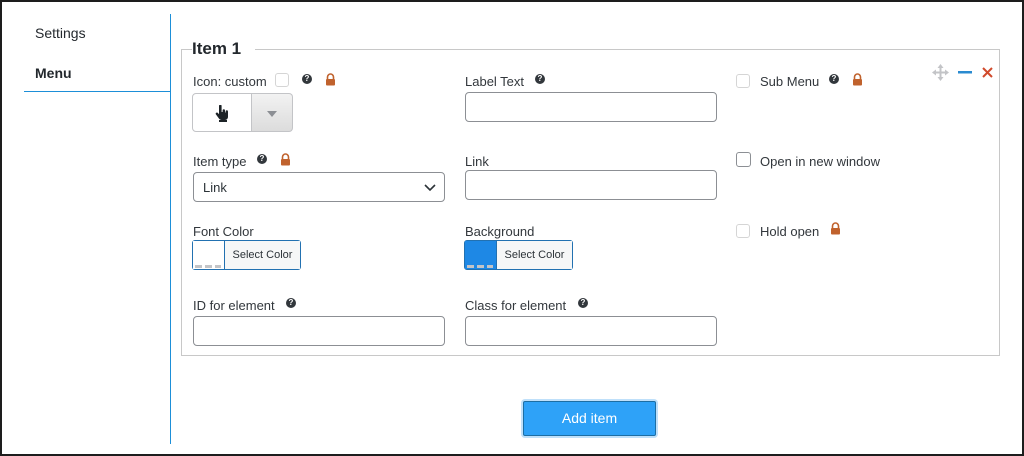  I want to click on item-type-value: Link, so click(215, 187).